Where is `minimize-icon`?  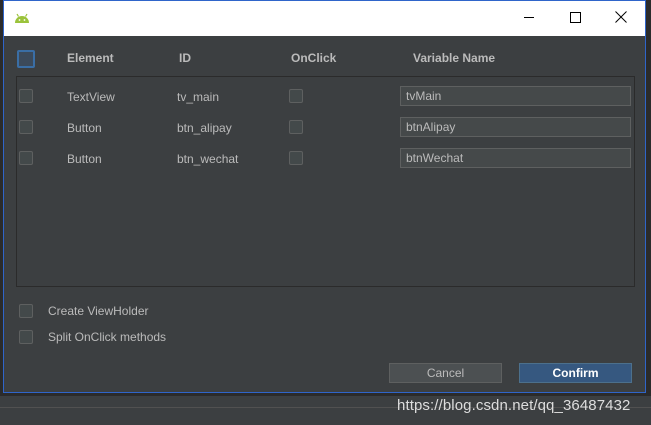
minimize-icon is located at coordinates (529, 19).